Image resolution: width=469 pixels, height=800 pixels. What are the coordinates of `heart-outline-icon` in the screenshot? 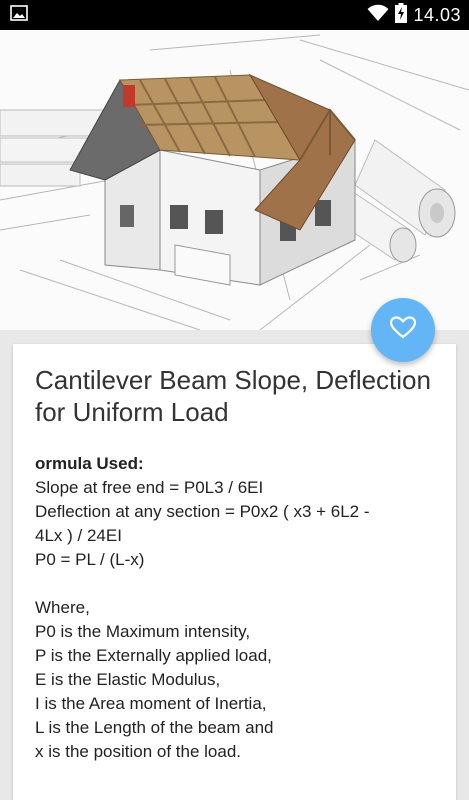 It's located at (403, 330).